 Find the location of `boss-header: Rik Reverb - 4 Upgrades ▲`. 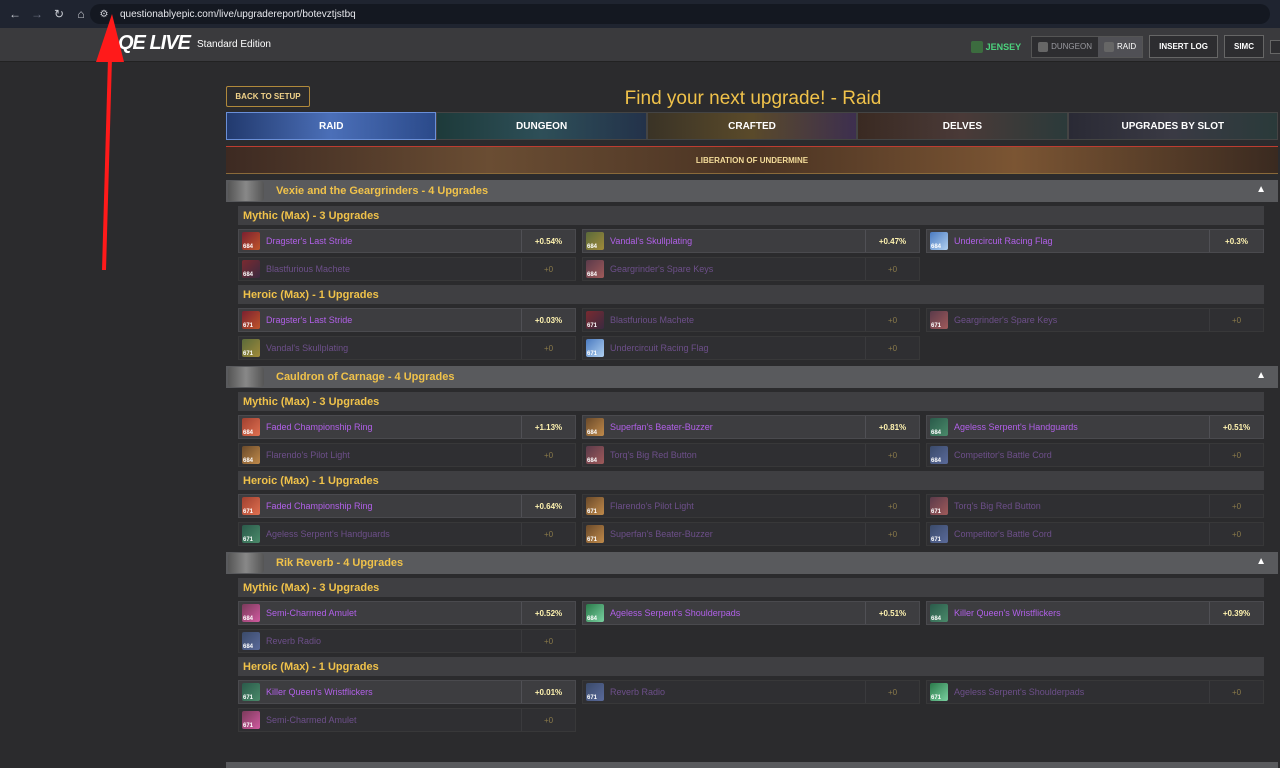

boss-header: Rik Reverb - 4 Upgrades ▲ is located at coordinates (752, 563).